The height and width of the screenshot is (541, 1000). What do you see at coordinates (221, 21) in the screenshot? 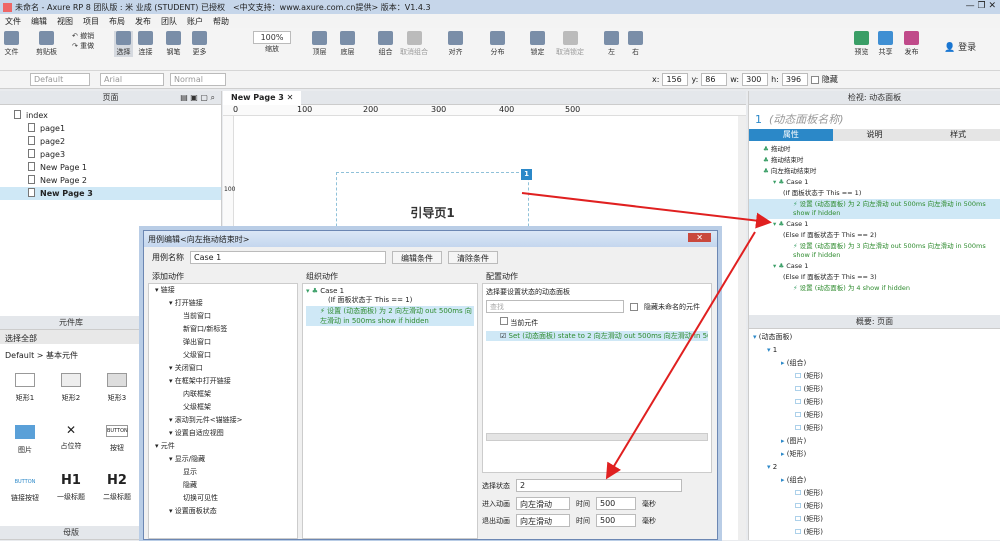
I see `menu-item-8: 帮助` at bounding box center [221, 21].